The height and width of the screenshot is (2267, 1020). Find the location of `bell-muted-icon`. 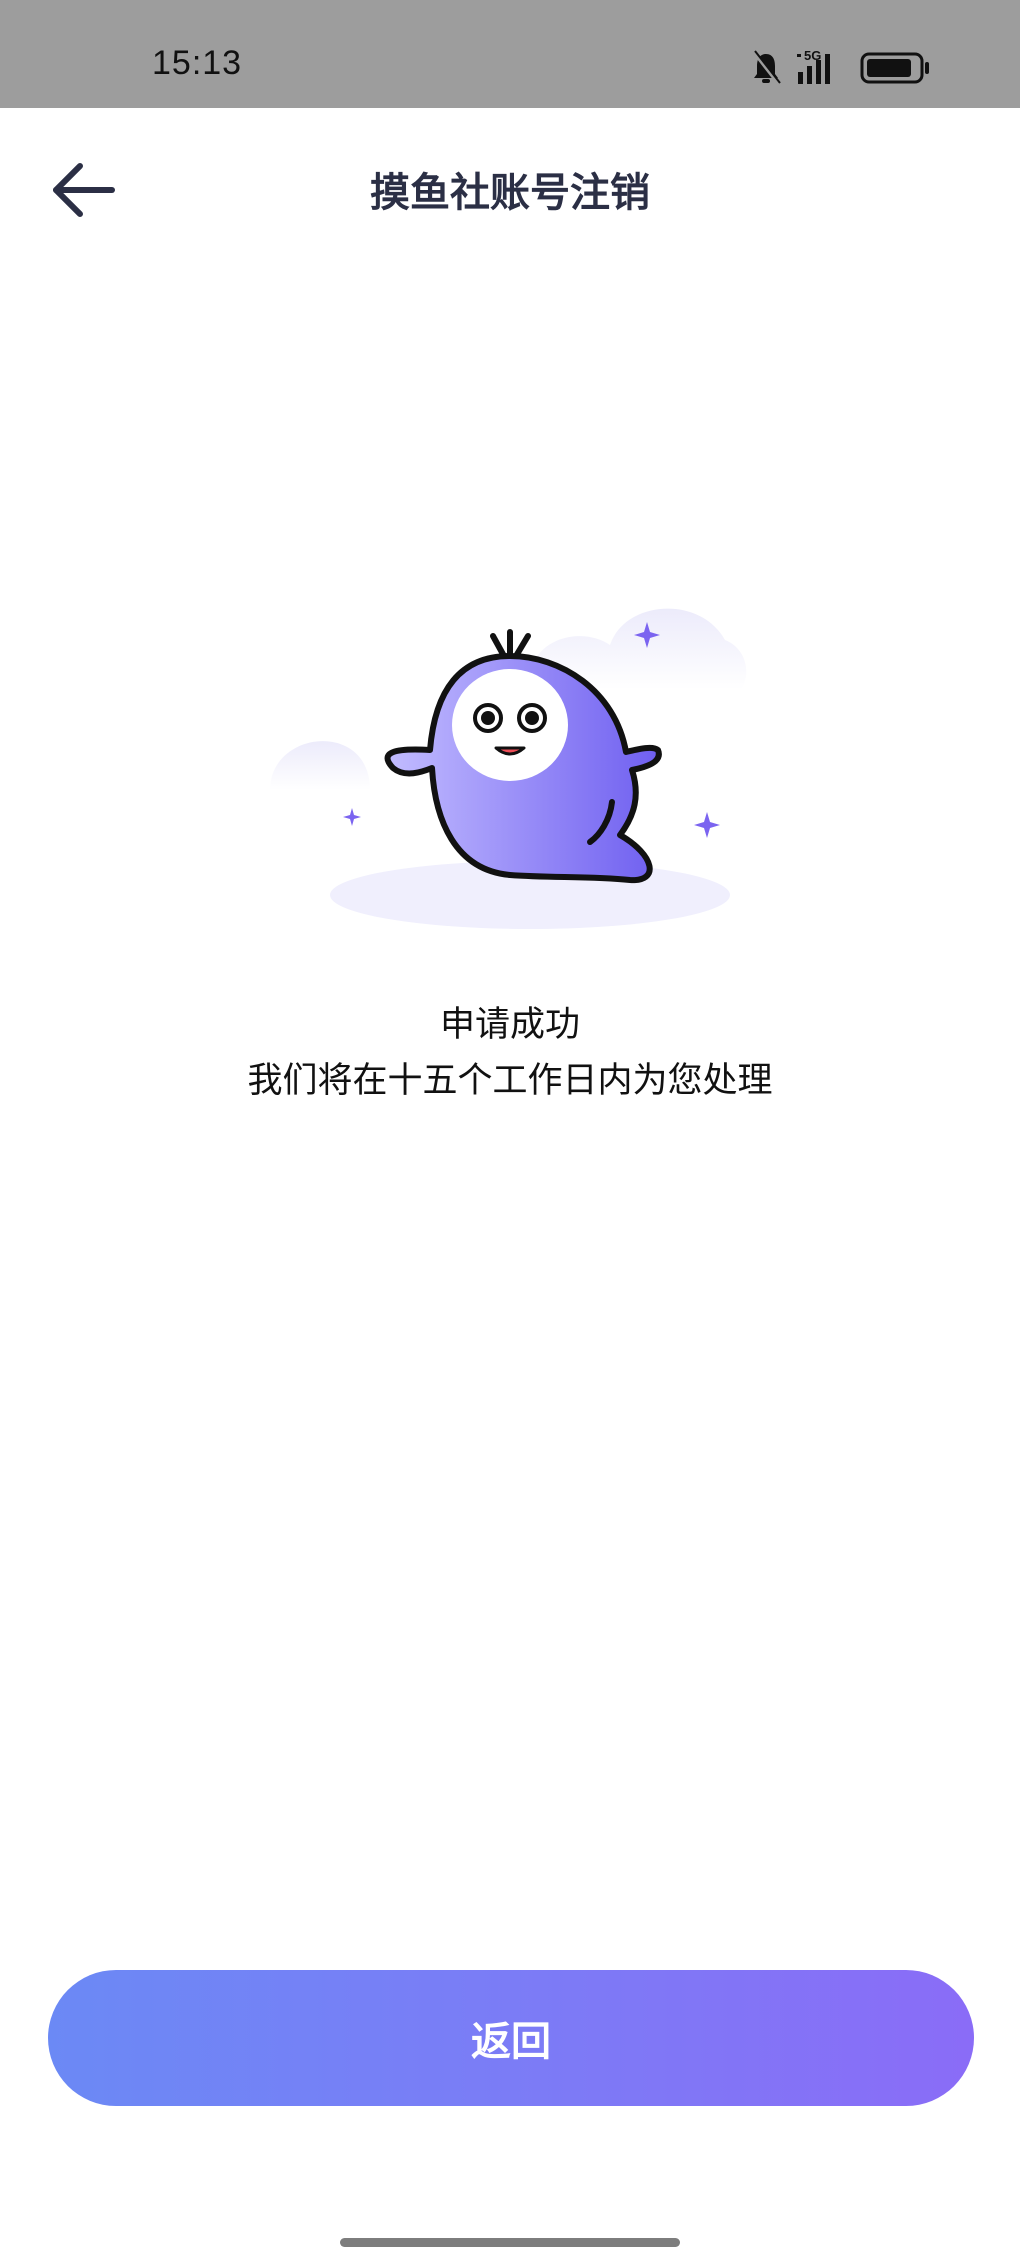

bell-muted-icon is located at coordinates (766, 68).